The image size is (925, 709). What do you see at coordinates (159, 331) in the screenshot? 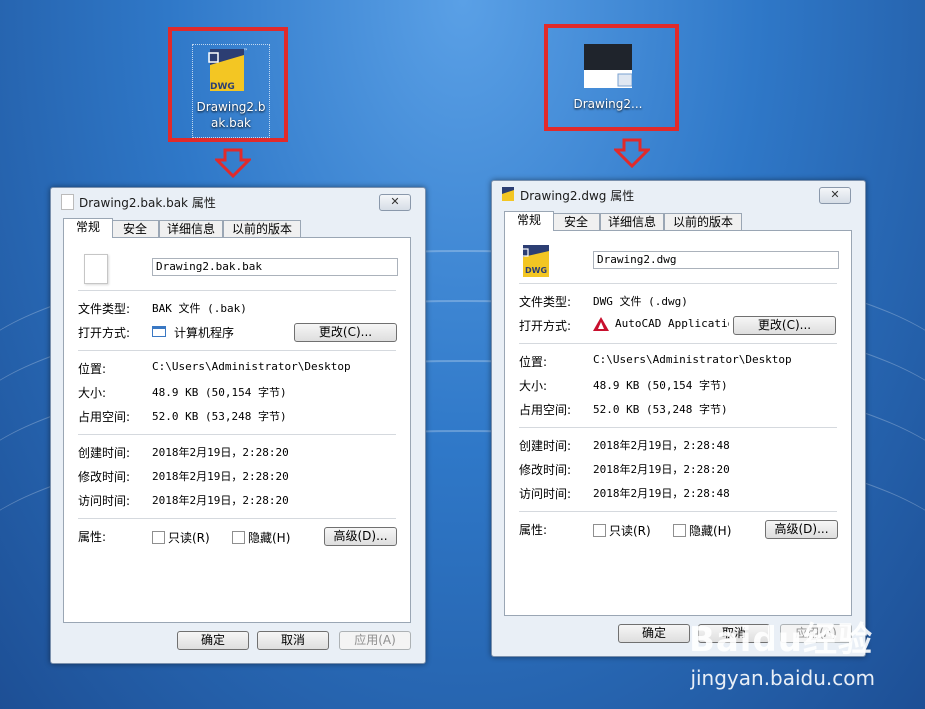
I see `program-window-icon` at bounding box center [159, 331].